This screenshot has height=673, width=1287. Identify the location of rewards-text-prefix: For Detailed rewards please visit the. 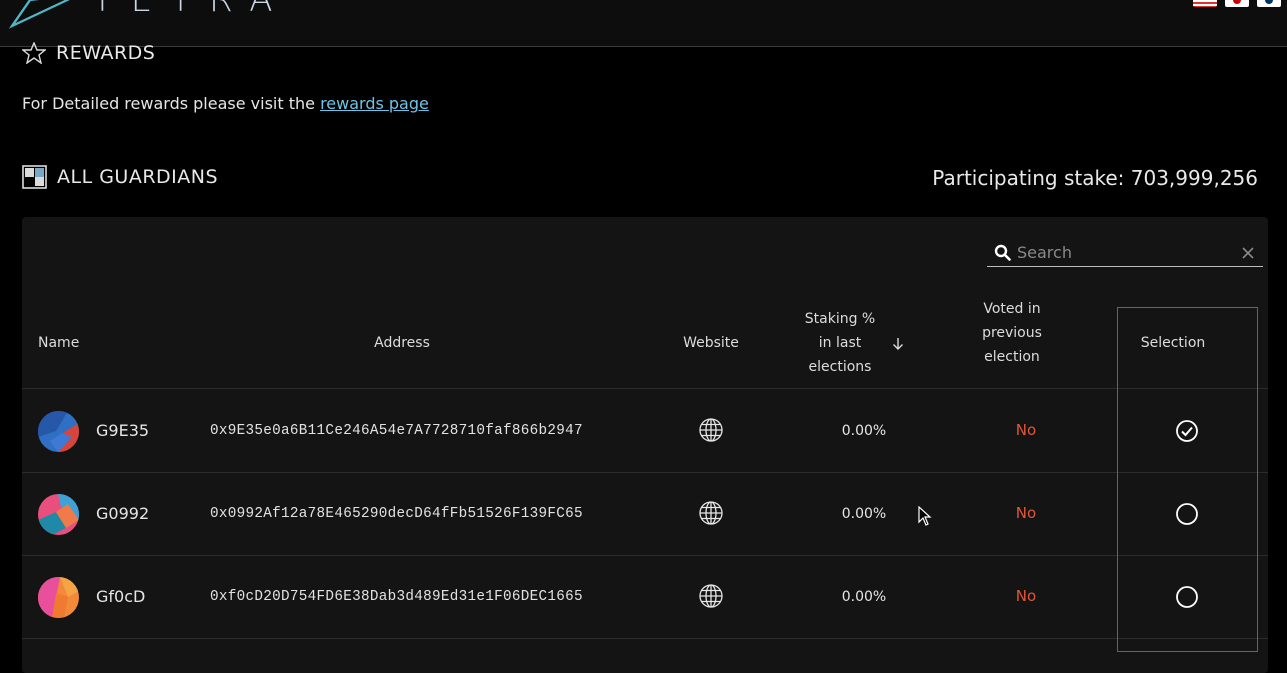
(171, 103).